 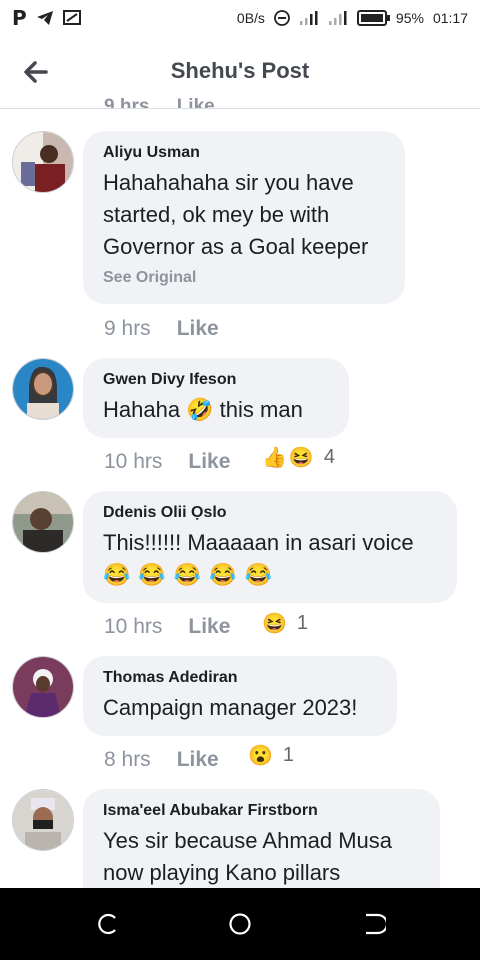 I want to click on system-nav-bar, so click(x=240, y=924).